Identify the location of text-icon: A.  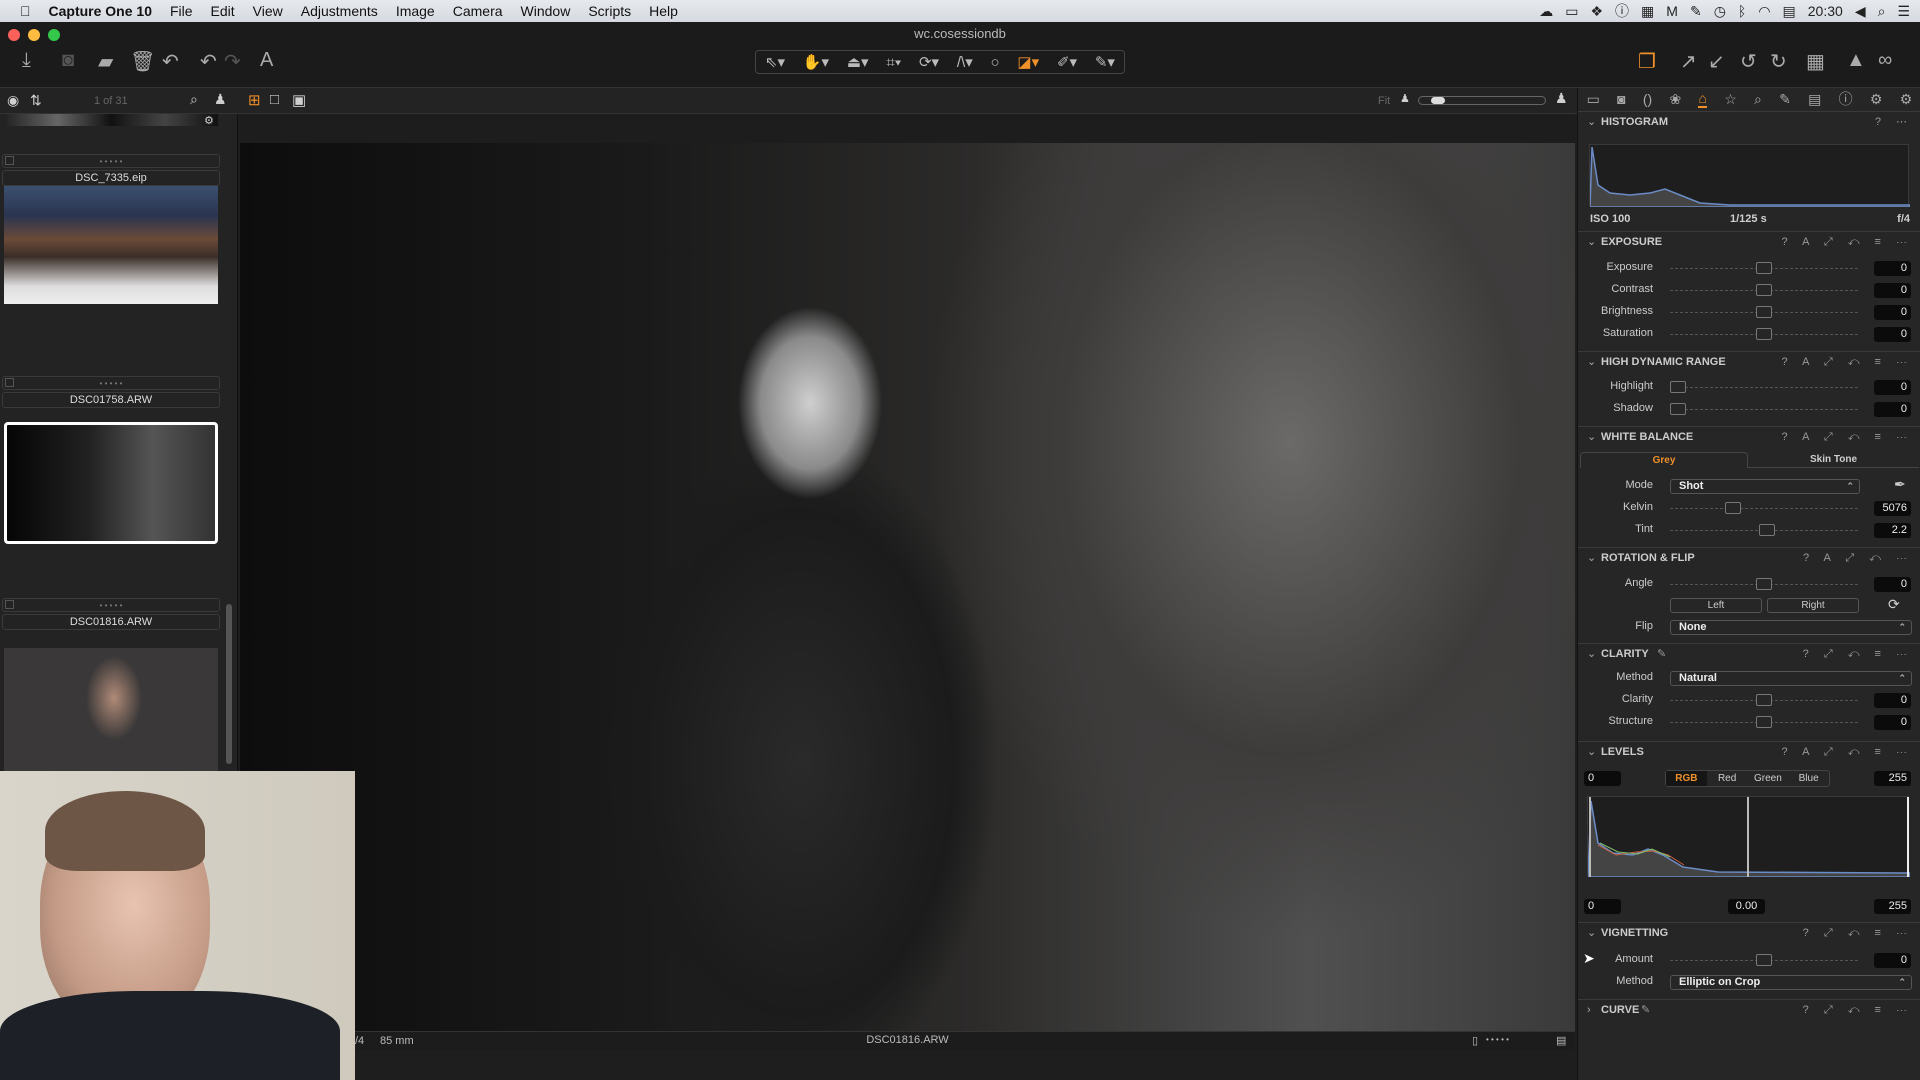
(266, 60).